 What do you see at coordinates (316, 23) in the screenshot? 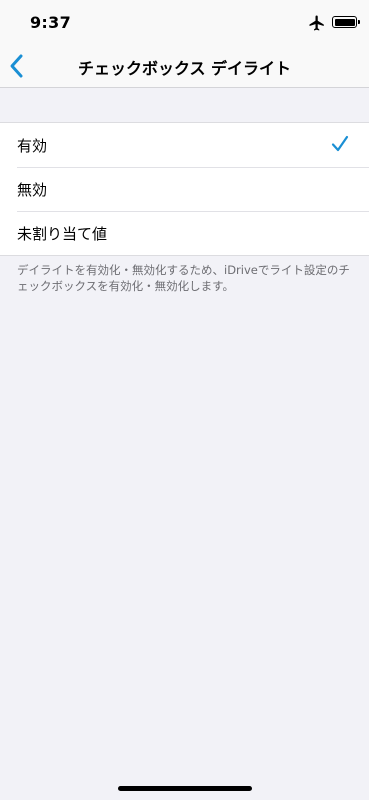
I see `airplane-mode-icon` at bounding box center [316, 23].